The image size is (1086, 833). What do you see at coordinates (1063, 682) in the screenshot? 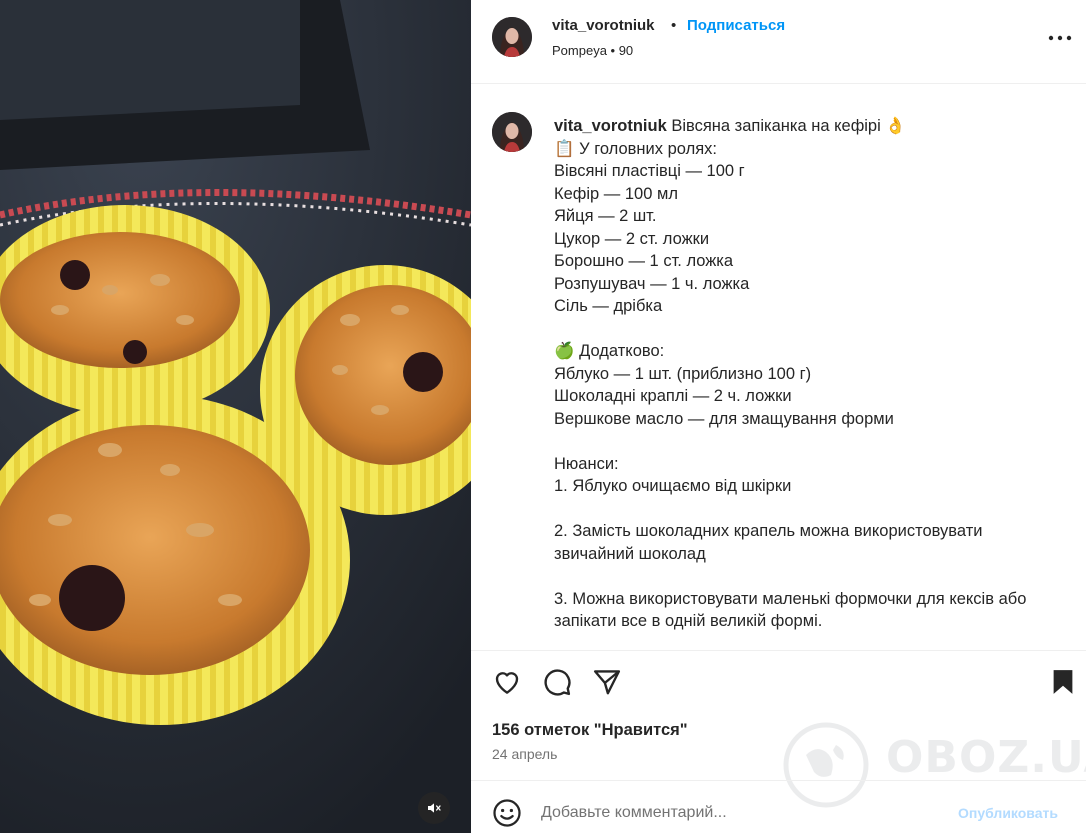
I see `bookmark-icon` at bounding box center [1063, 682].